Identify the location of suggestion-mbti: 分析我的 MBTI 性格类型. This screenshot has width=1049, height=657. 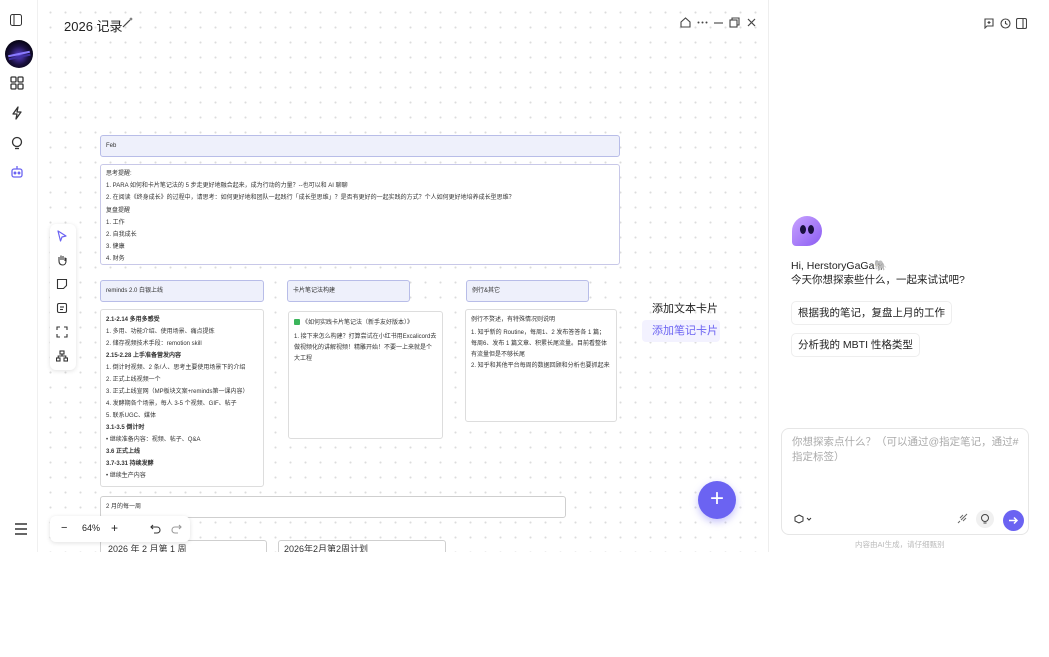
(855, 345).